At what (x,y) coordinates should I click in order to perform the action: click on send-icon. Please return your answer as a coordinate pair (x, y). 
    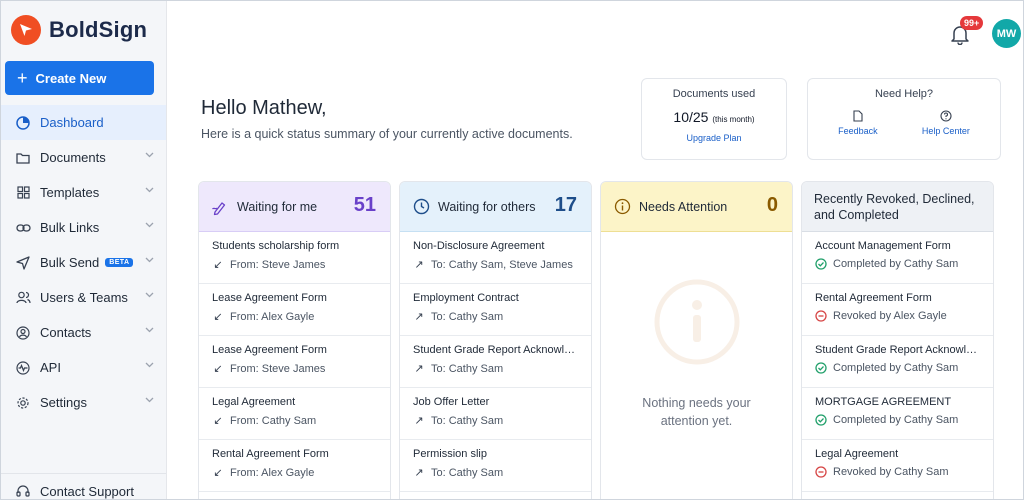
    Looking at the image, I should click on (23, 263).